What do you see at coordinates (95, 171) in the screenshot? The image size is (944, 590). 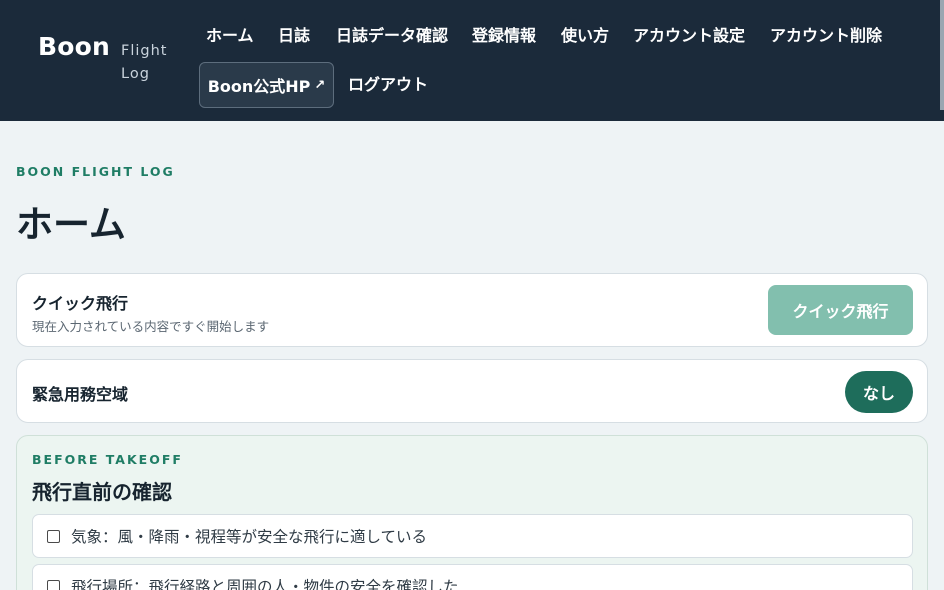 I see `page-eyebrow: BOON FLIGHT LOG` at bounding box center [95, 171].